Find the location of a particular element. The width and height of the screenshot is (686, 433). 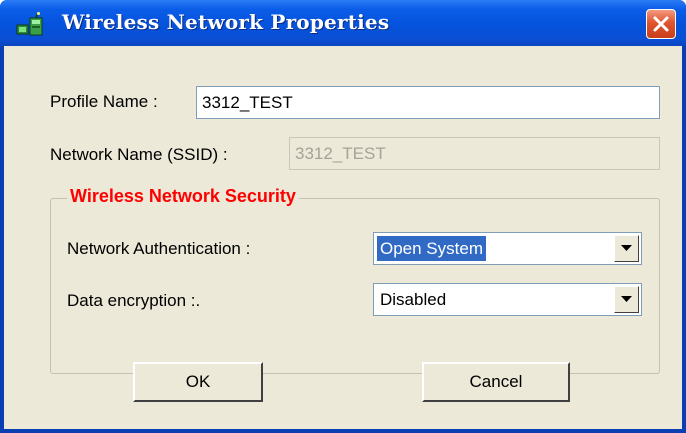

encryption-dropdown: Disabled is located at coordinates (507, 299).